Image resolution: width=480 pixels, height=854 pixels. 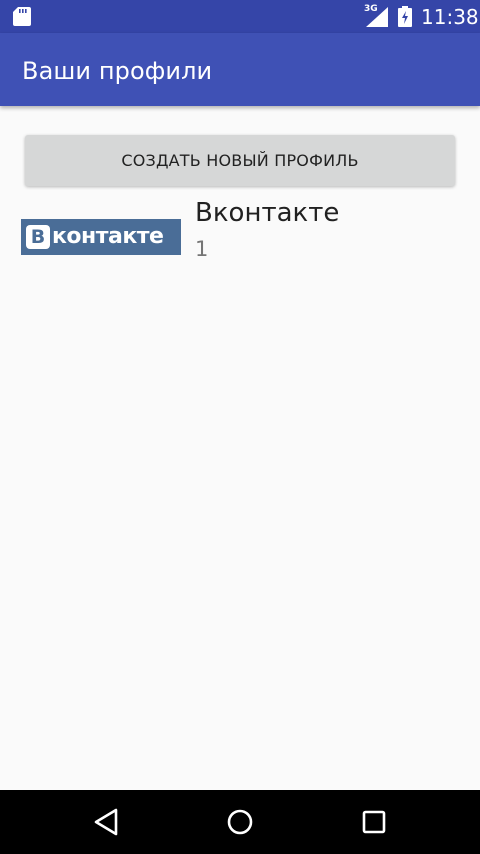 What do you see at coordinates (374, 822) in the screenshot?
I see `recents-icon` at bounding box center [374, 822].